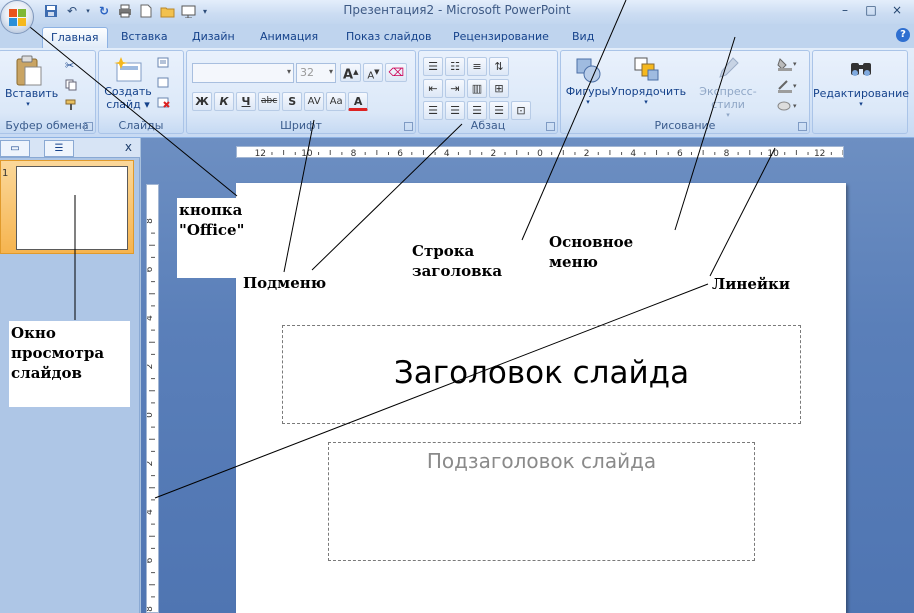  I want to click on slides-group: Создать слайд ▾ Слайды, so click(141, 92).